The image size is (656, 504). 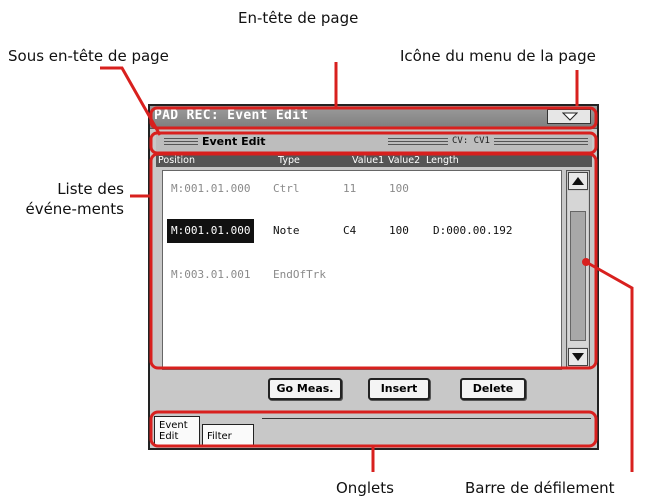 I want to click on col-value2: Value2, so click(x=404, y=160).